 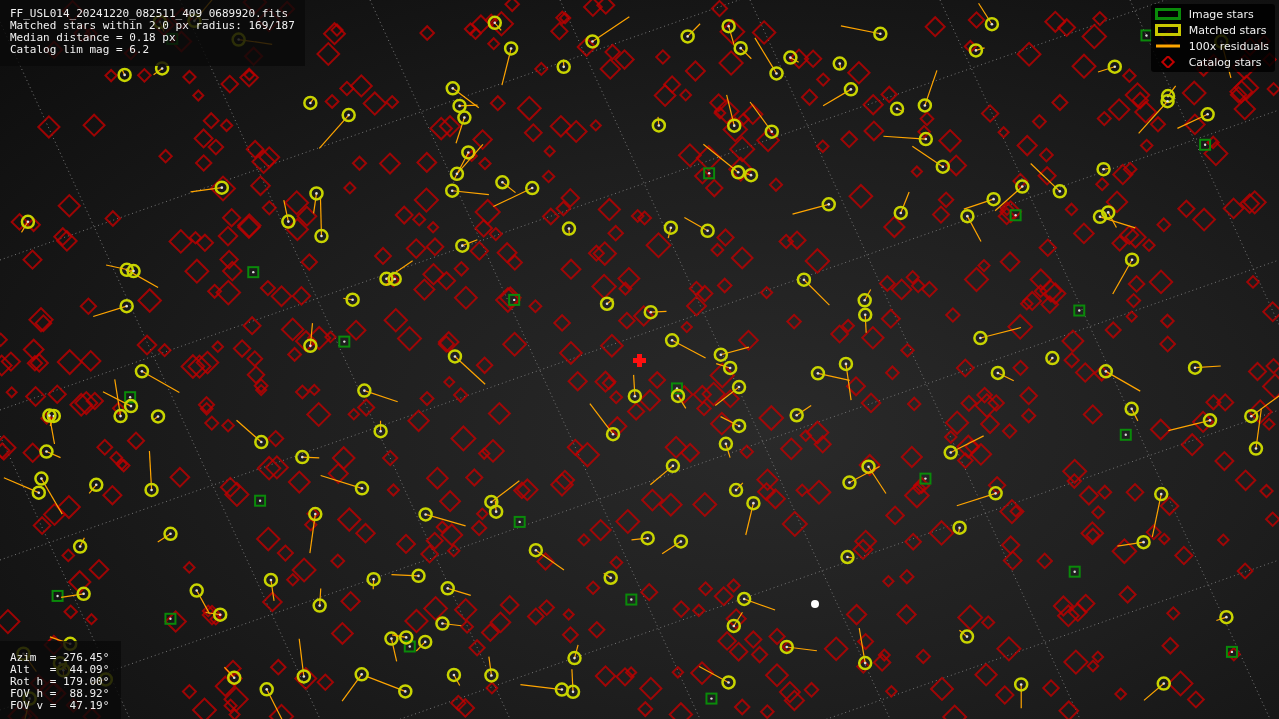 I want to click on pointing-line: Alt = 44.09°, so click(x=60, y=670).